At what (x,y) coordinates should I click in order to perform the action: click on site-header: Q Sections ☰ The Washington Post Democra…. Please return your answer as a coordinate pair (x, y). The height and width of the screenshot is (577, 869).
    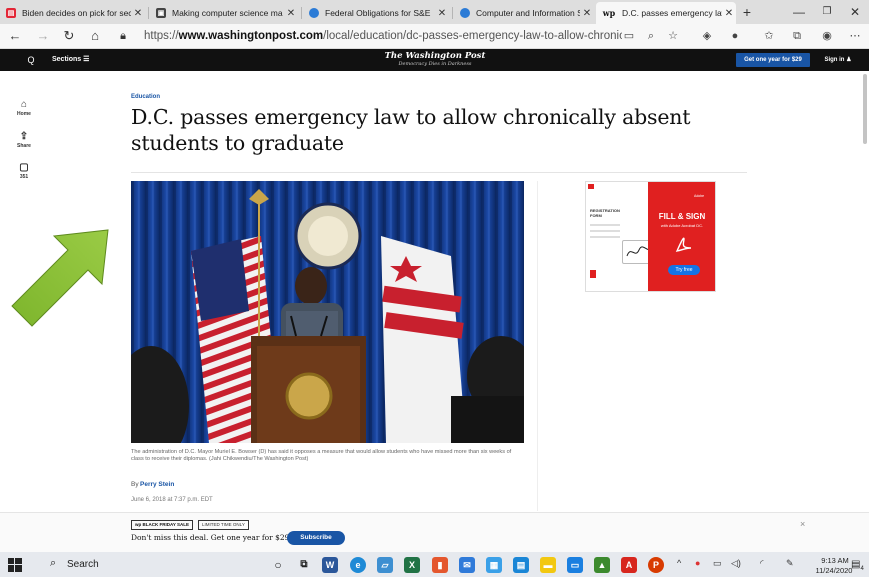
    Looking at the image, I should click on (434, 60).